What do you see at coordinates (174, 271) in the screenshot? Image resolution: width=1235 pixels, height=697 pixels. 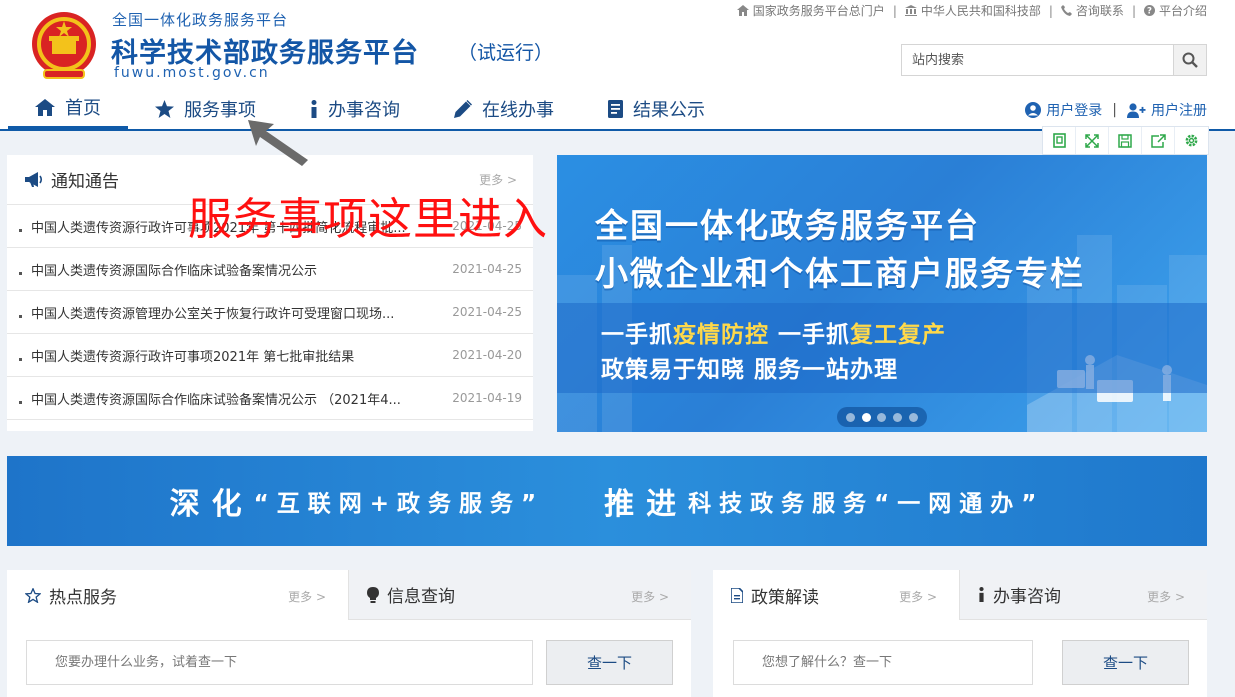 I see `notice-item-title: 中国人类遗传资源国际合作临床试验备案情况公示` at bounding box center [174, 271].